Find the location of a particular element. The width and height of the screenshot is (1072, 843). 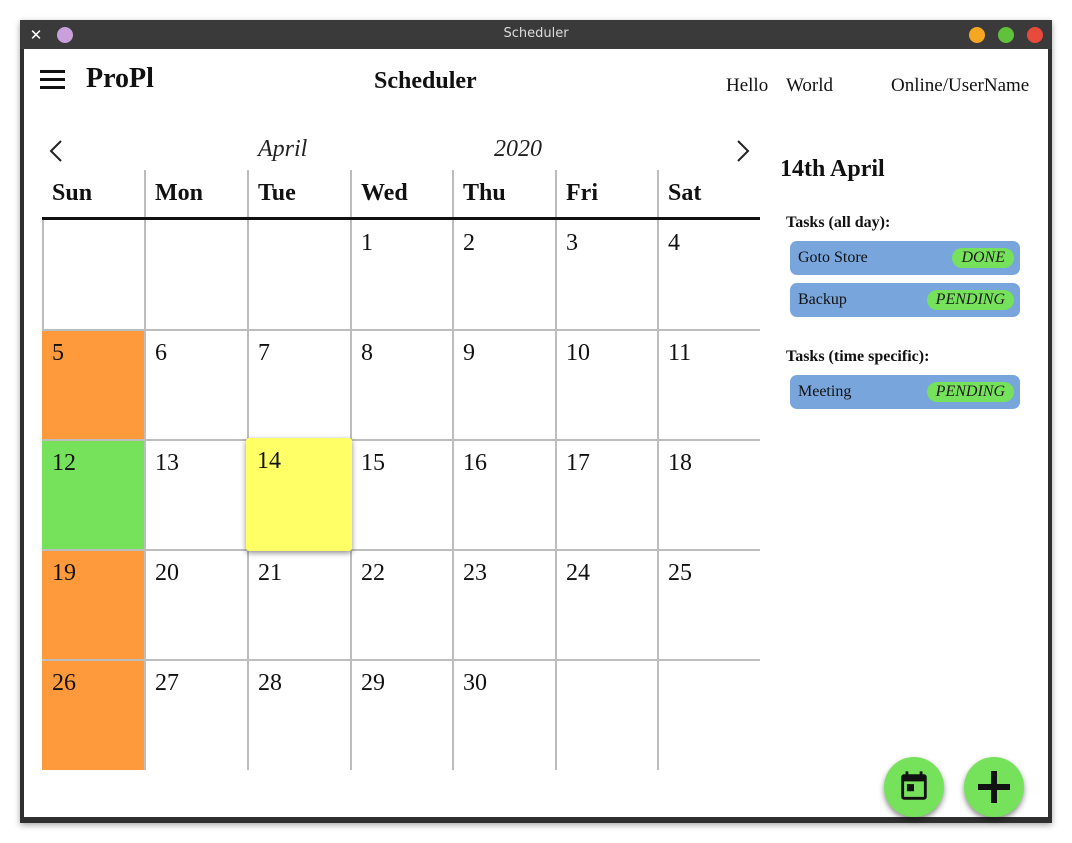

weekday-header: Thu is located at coordinates (484, 193).